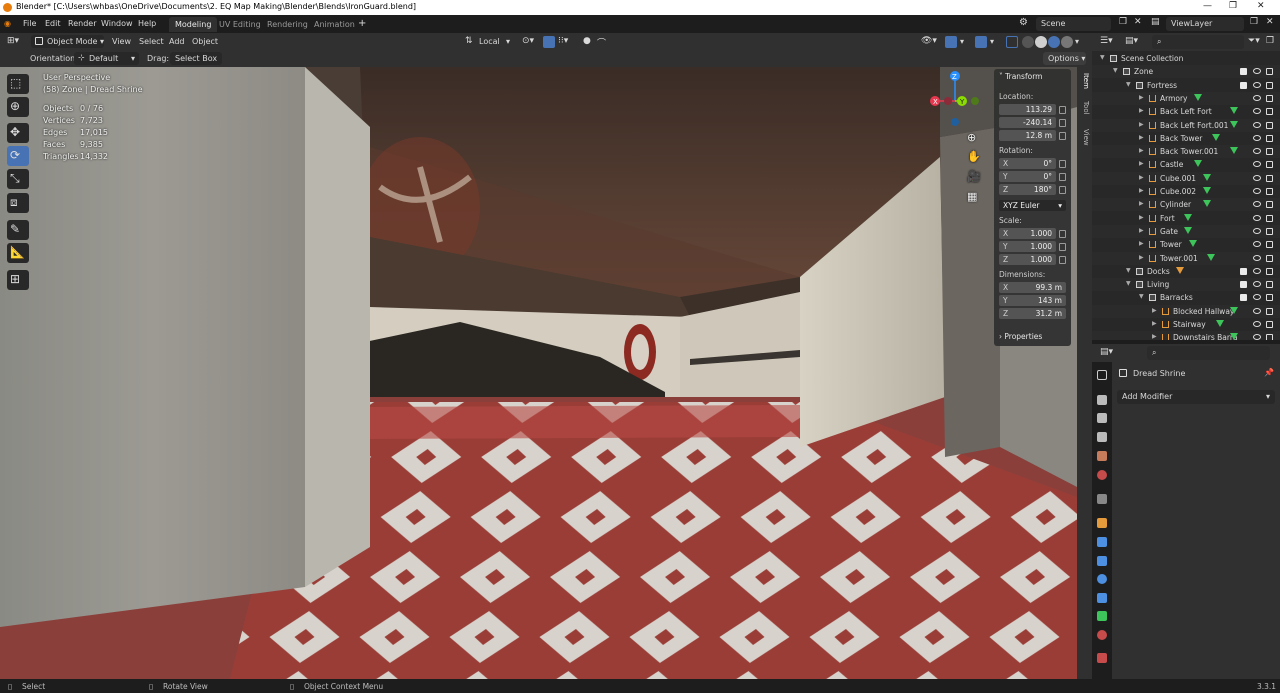 This screenshot has width=1280, height=693. Describe the element at coordinates (18, 280) in the screenshot. I see `add-cube-tool: ⊞` at that location.